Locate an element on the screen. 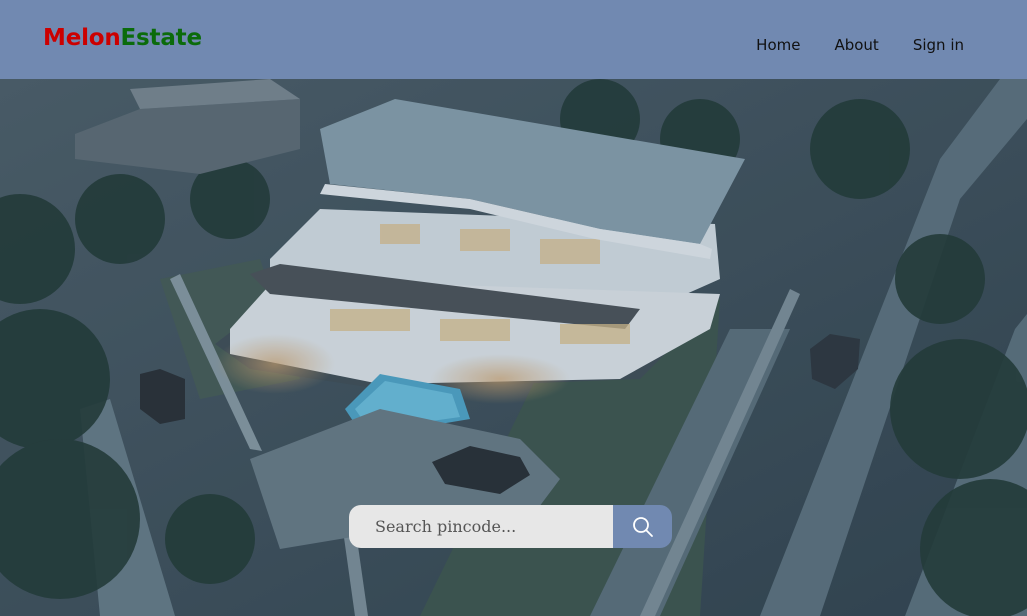  brand-name-part1: Melon is located at coordinates (82, 38).